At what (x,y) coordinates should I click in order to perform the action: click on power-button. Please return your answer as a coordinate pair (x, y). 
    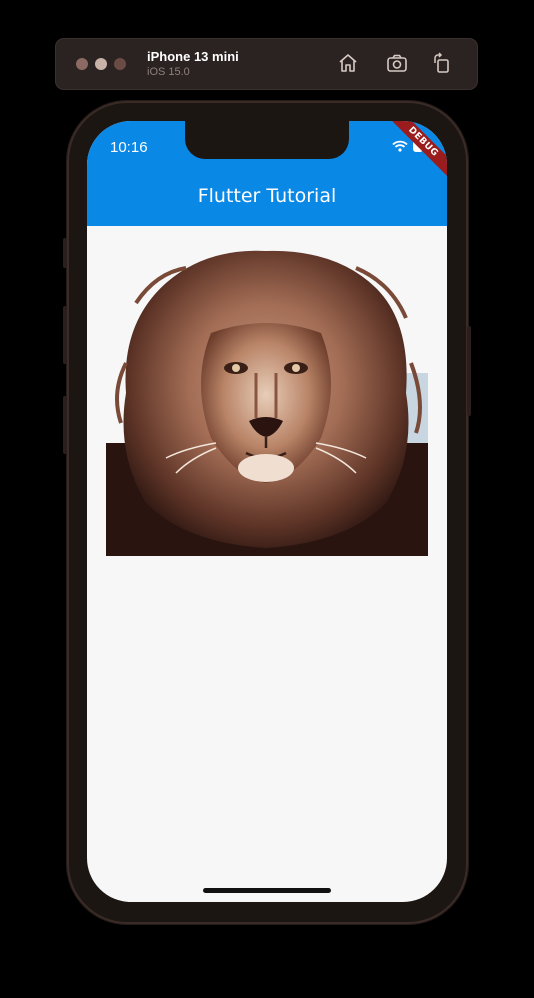
    Looking at the image, I should click on (469, 371).